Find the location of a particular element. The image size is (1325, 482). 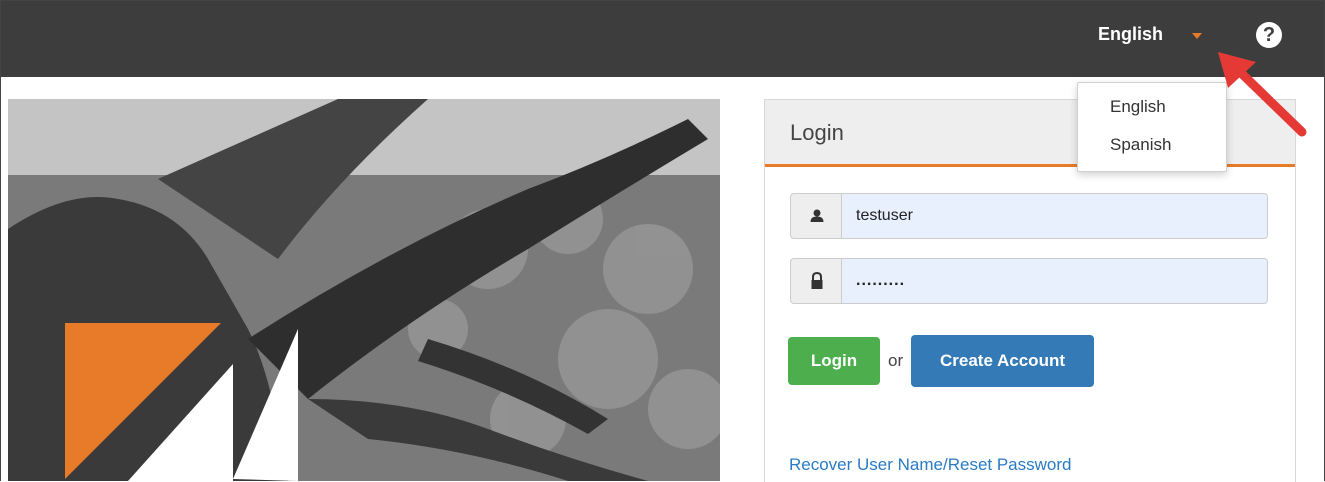

password-input is located at coordinates (1055, 281).